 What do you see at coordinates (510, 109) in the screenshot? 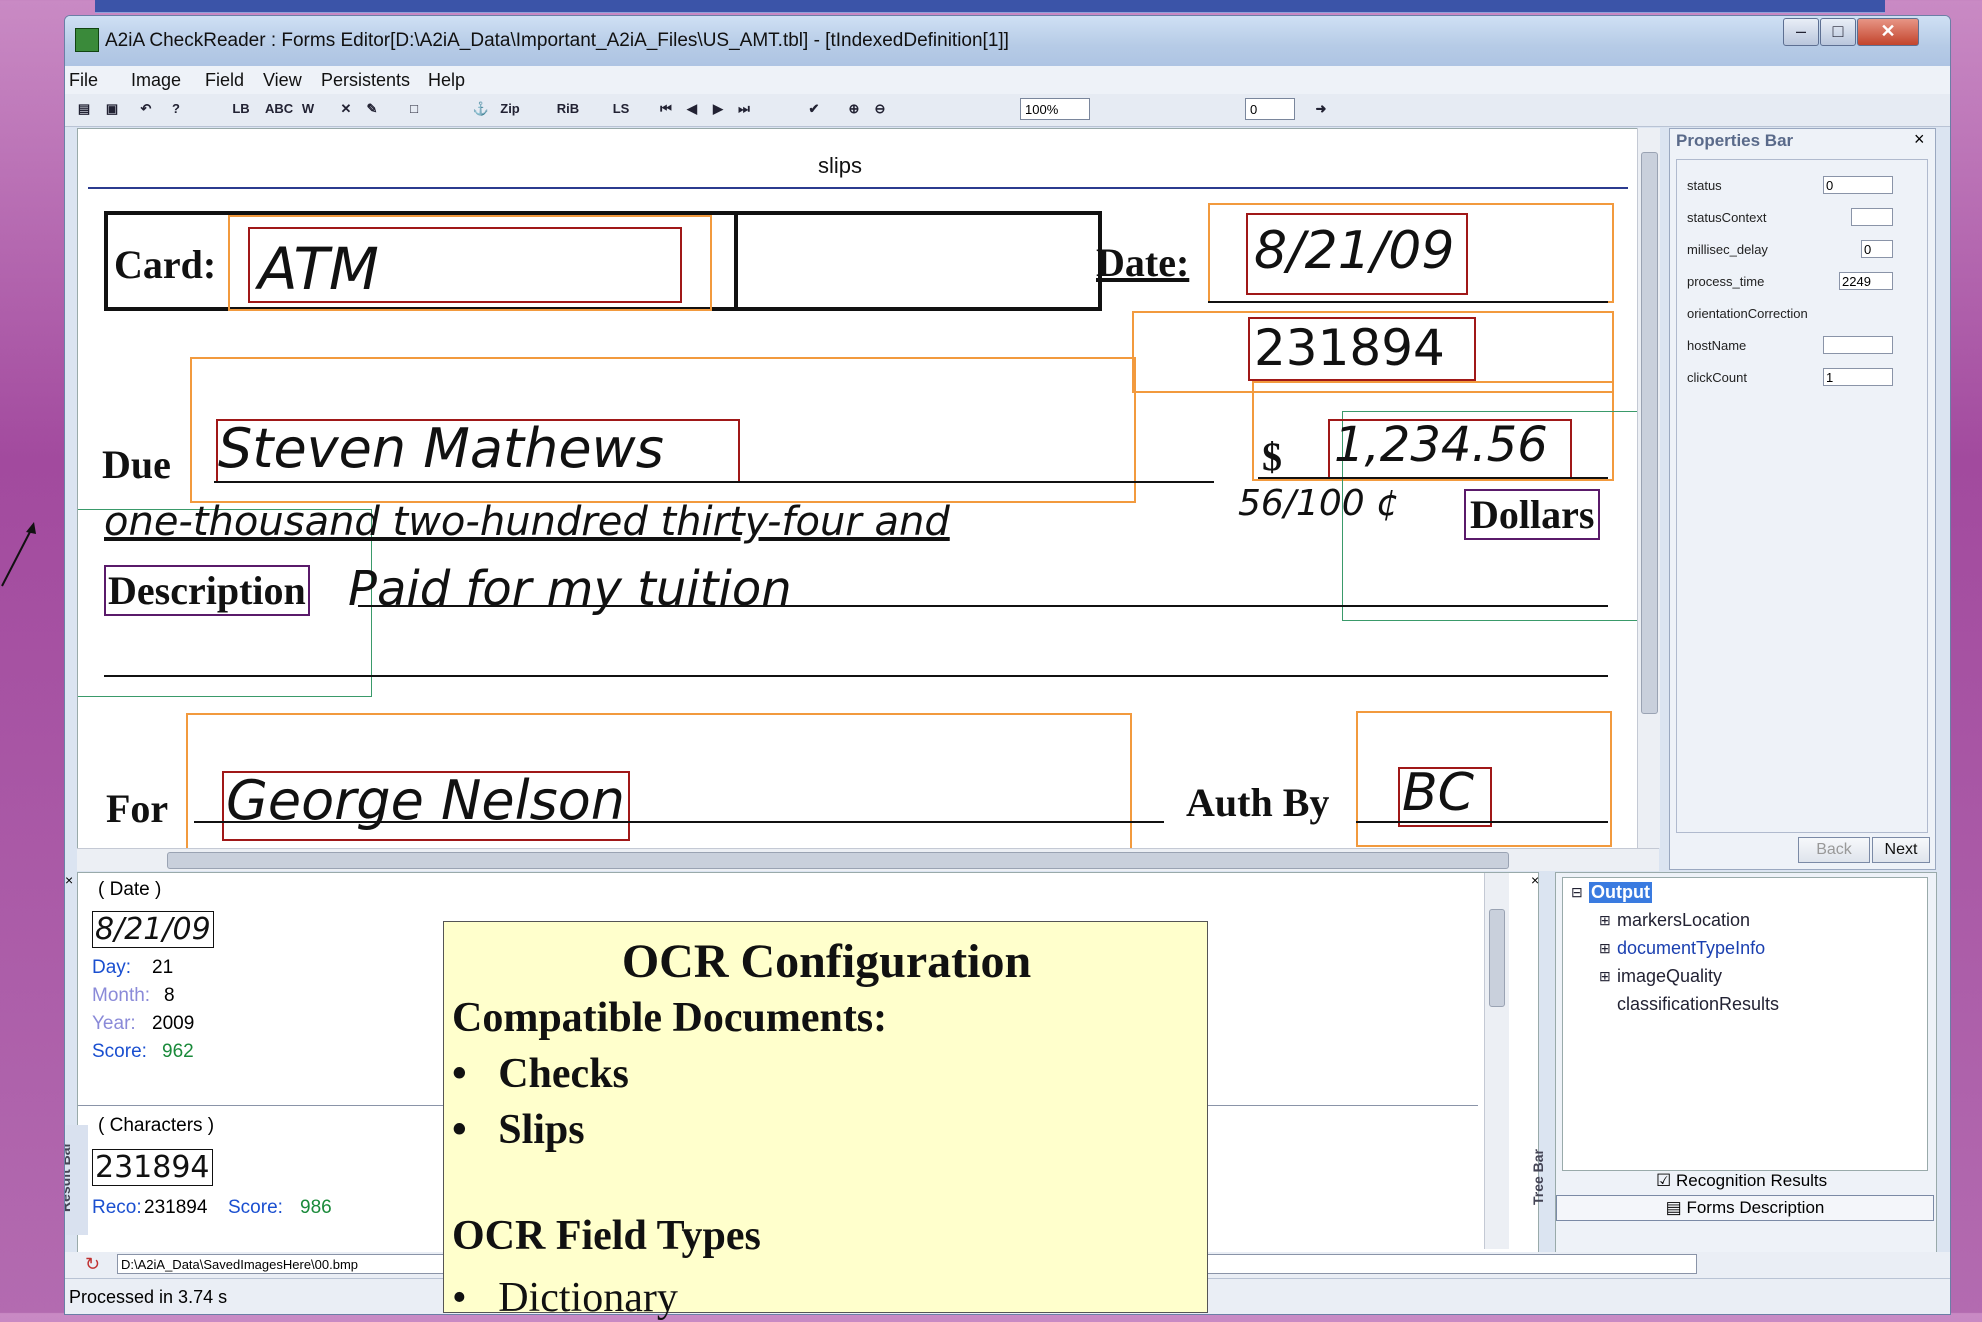
I see `zip-button: Zip` at bounding box center [510, 109].